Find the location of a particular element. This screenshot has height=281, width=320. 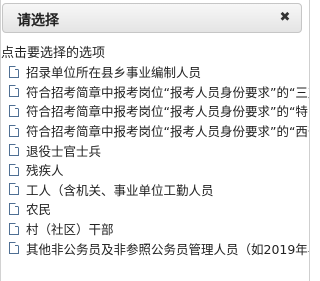

dialog-title: 请选择 is located at coordinates (38, 21).